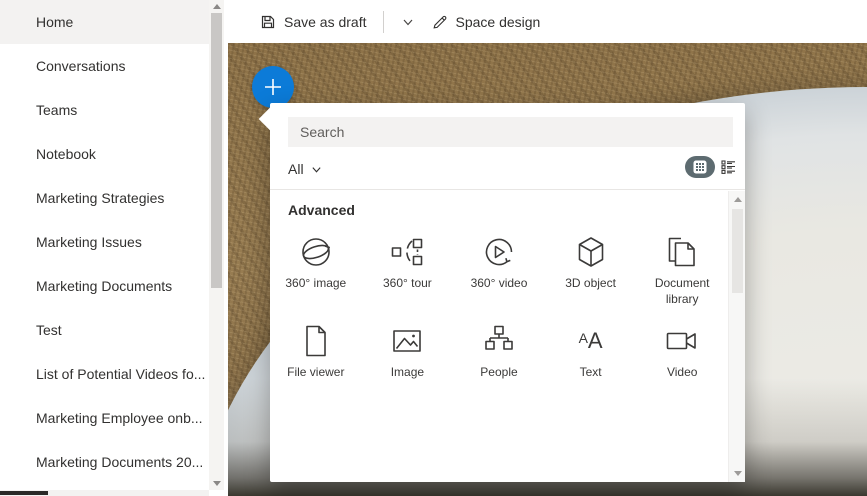 The width and height of the screenshot is (867, 496). I want to click on scroll-up-icon, so click(216, 6).